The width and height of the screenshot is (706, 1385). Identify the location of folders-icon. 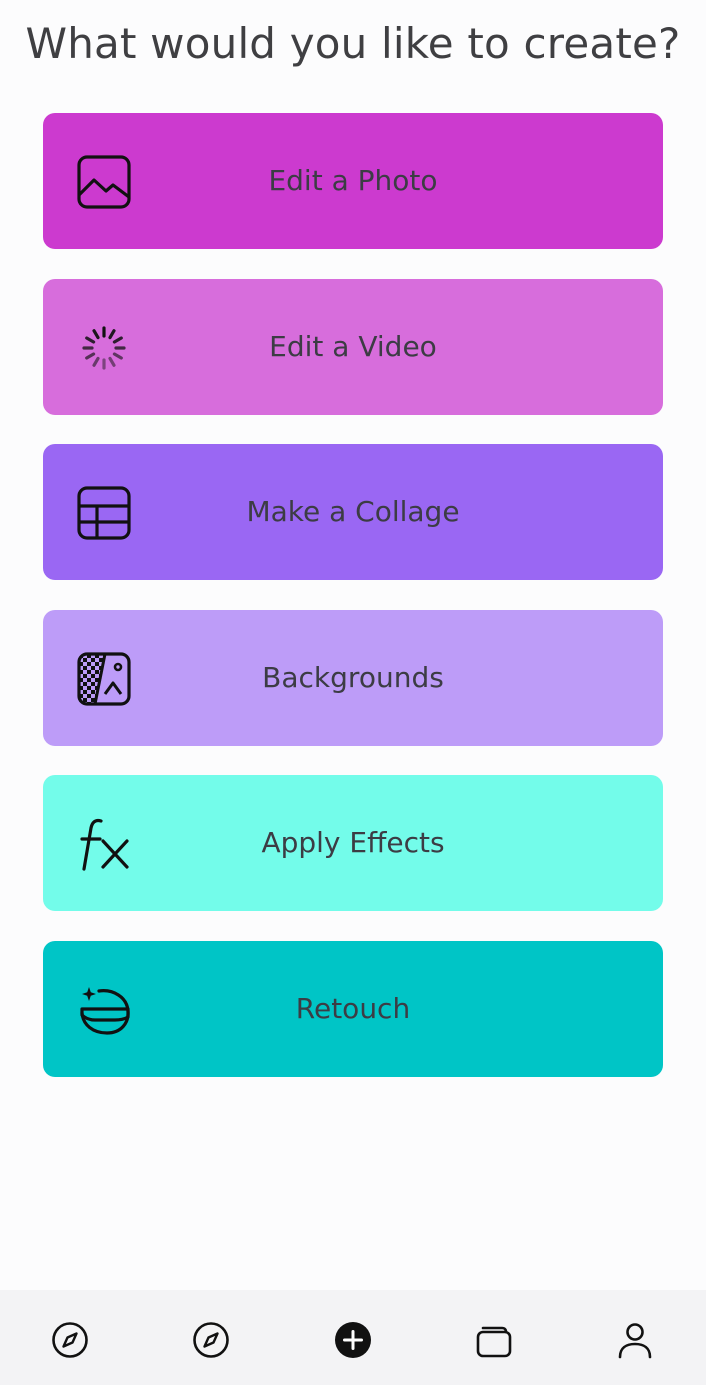
(494, 1342).